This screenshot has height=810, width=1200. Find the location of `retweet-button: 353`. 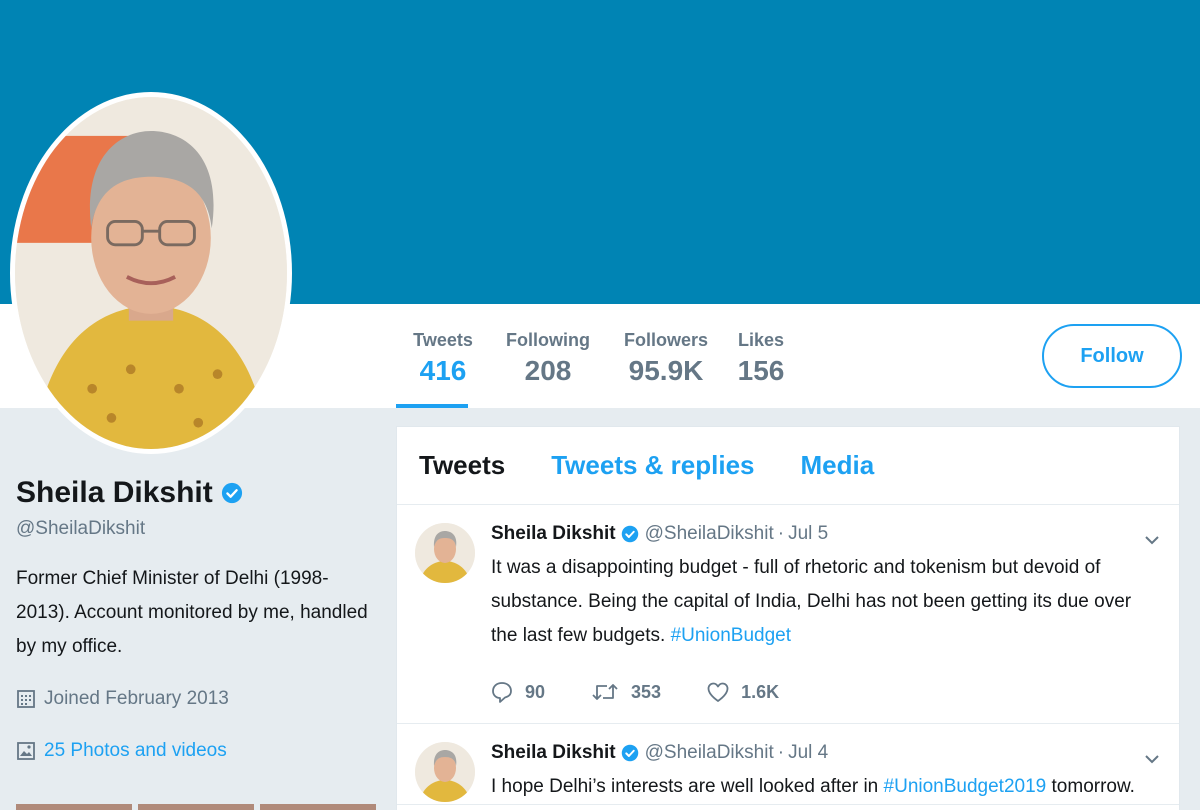

retweet-button: 353 is located at coordinates (626, 692).